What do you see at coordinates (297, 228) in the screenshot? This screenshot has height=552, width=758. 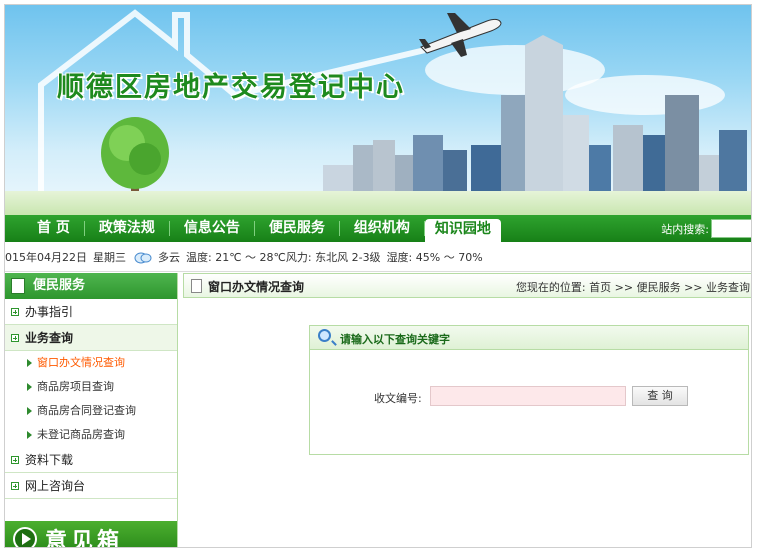 I see `nav-item-services: 便民服务` at bounding box center [297, 228].